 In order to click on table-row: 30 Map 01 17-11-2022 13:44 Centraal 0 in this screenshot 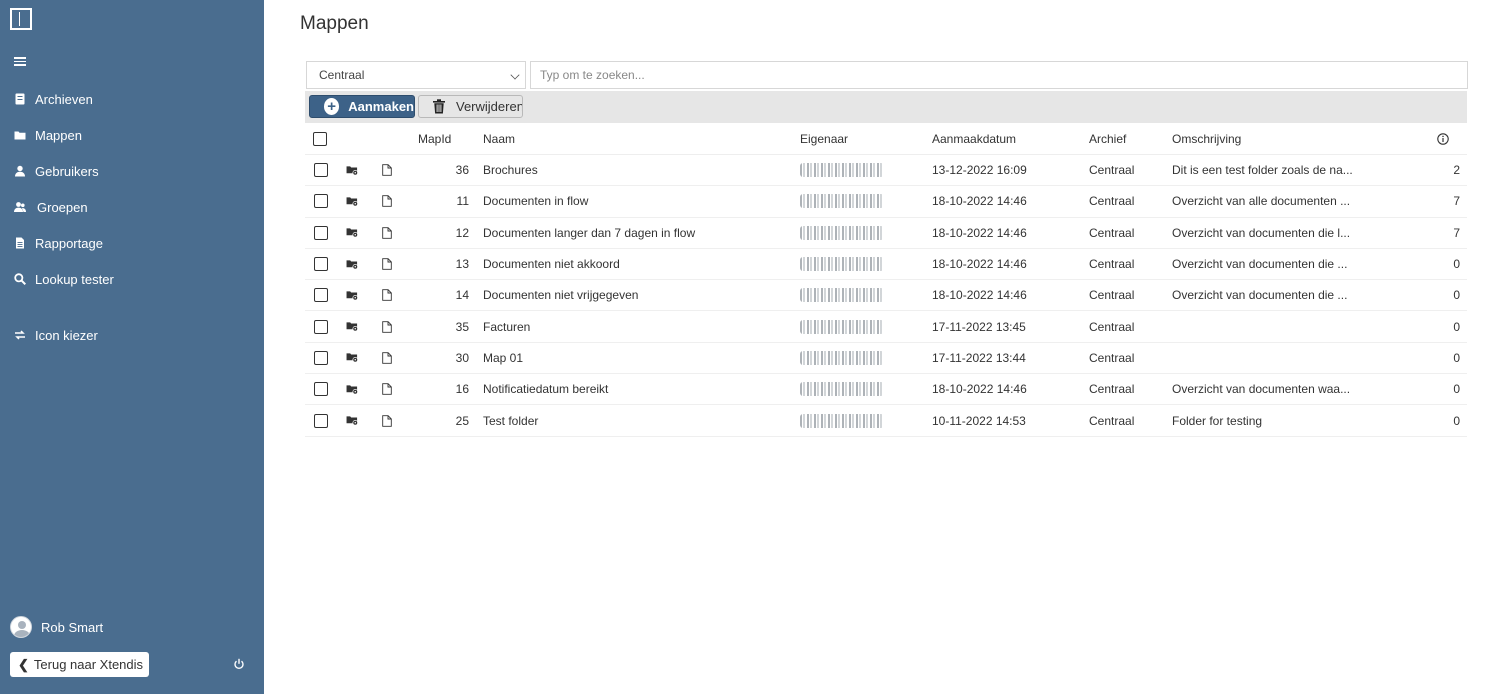, I will do `click(886, 359)`.